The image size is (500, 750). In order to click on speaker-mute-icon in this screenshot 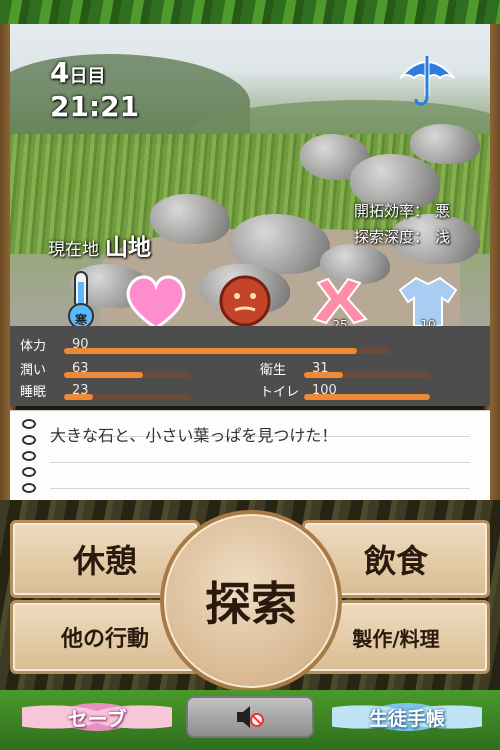, I will do `click(250, 717)`.